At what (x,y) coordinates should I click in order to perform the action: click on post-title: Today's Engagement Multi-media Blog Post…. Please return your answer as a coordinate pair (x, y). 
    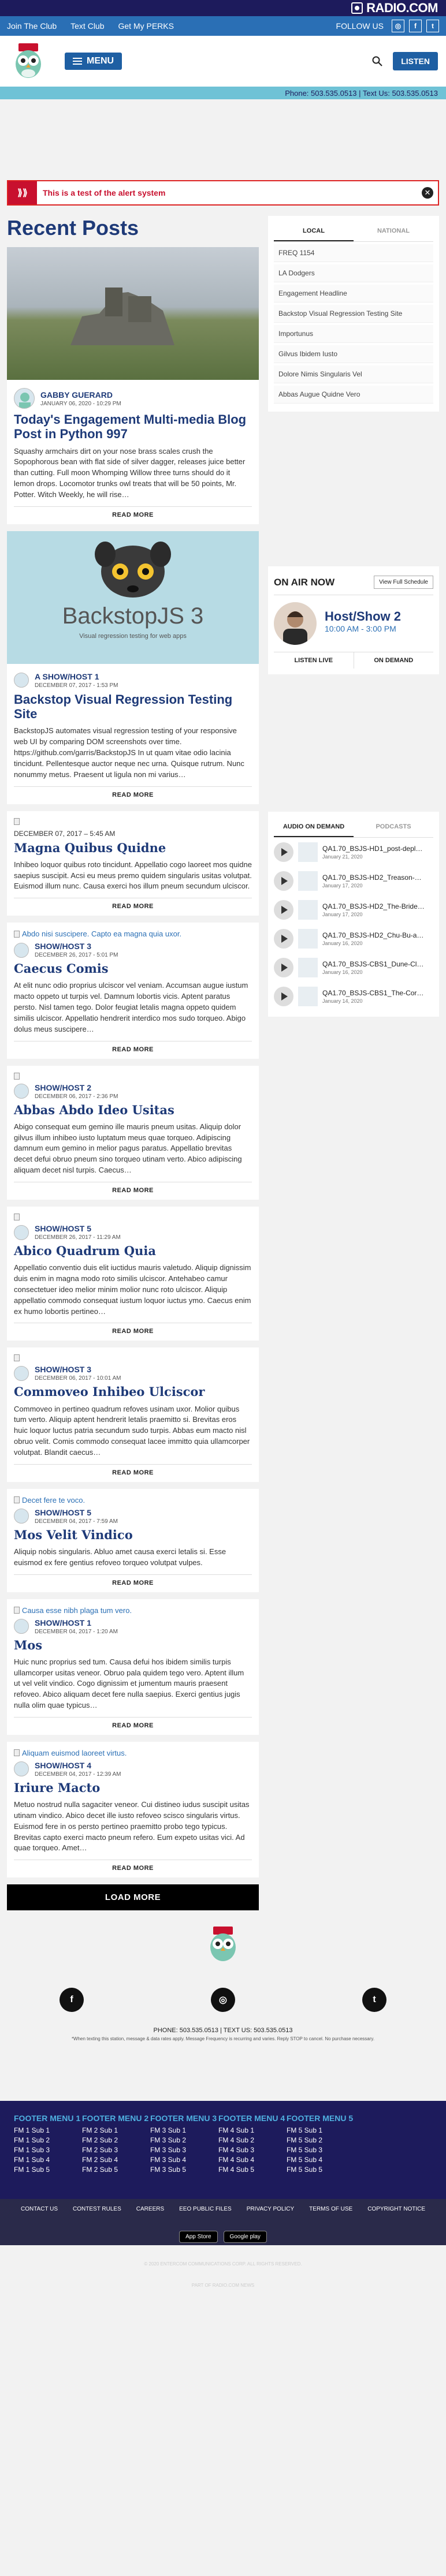
    Looking at the image, I should click on (133, 427).